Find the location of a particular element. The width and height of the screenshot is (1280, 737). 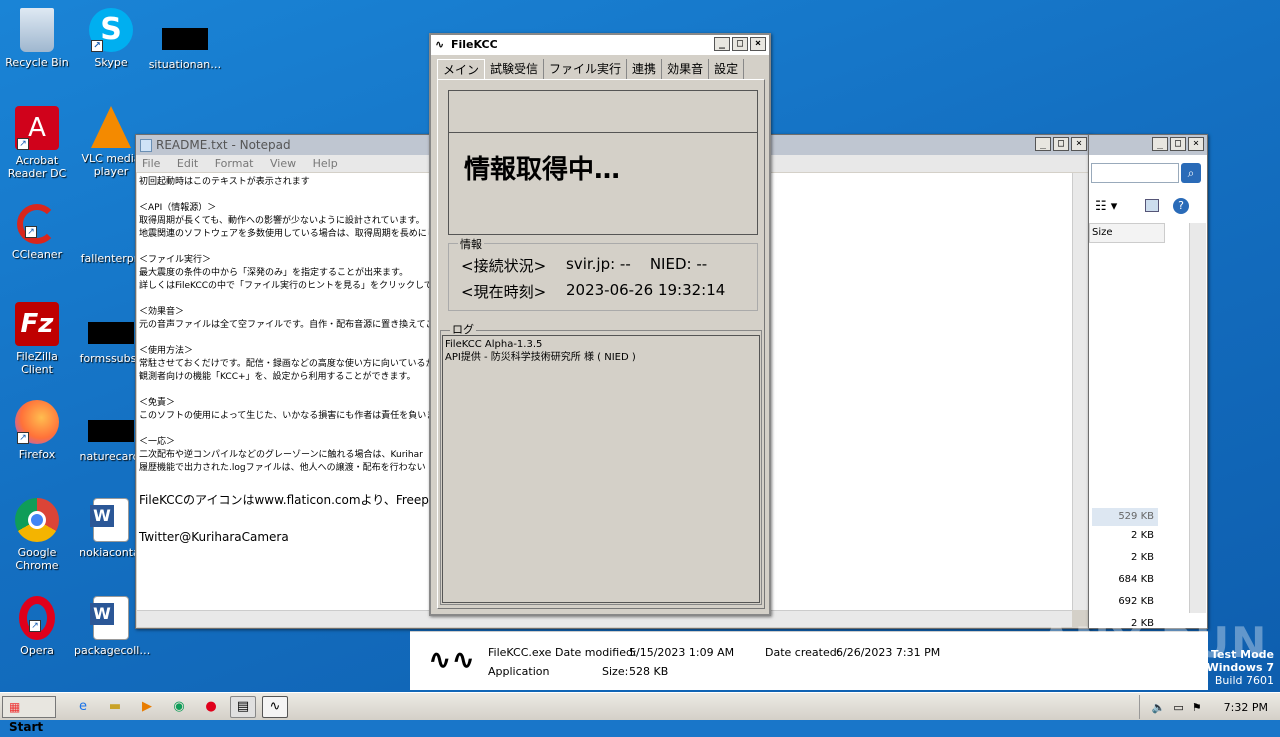

system-tray: 🔈 ▭ ⚑ 7:32 PM is located at coordinates (1209, 707).